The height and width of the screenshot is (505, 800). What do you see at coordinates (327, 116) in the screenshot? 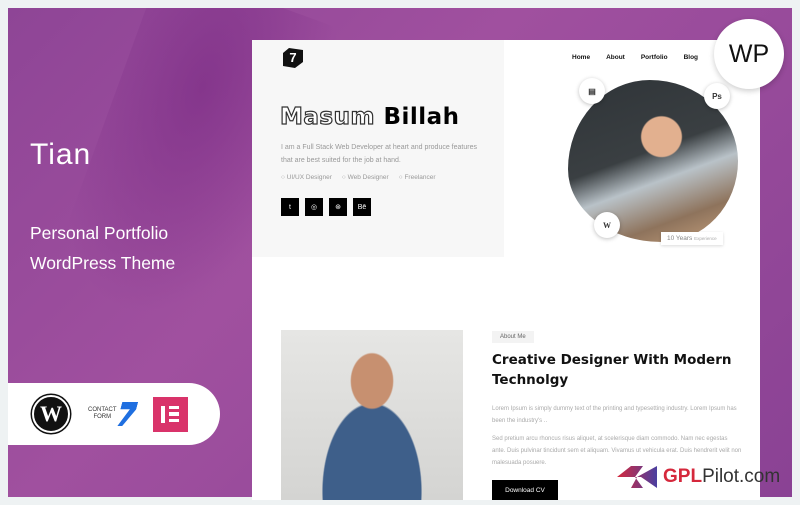
I see `name-first: Masum` at bounding box center [327, 116].